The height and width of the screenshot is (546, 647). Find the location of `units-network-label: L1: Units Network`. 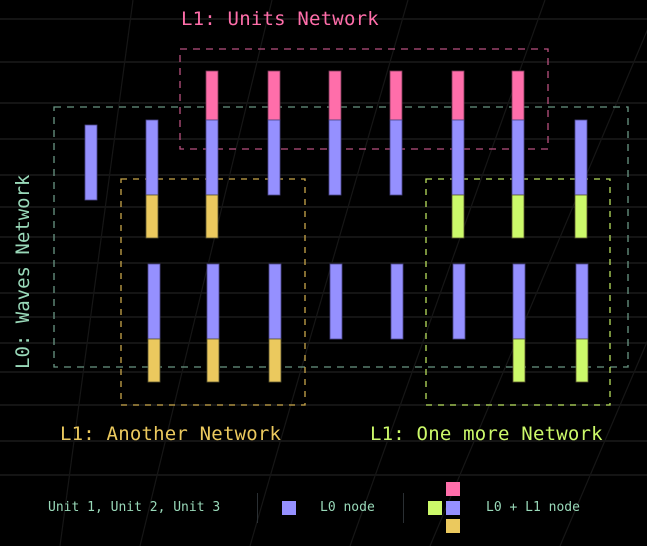

units-network-label: L1: Units Network is located at coordinates (280, 19).